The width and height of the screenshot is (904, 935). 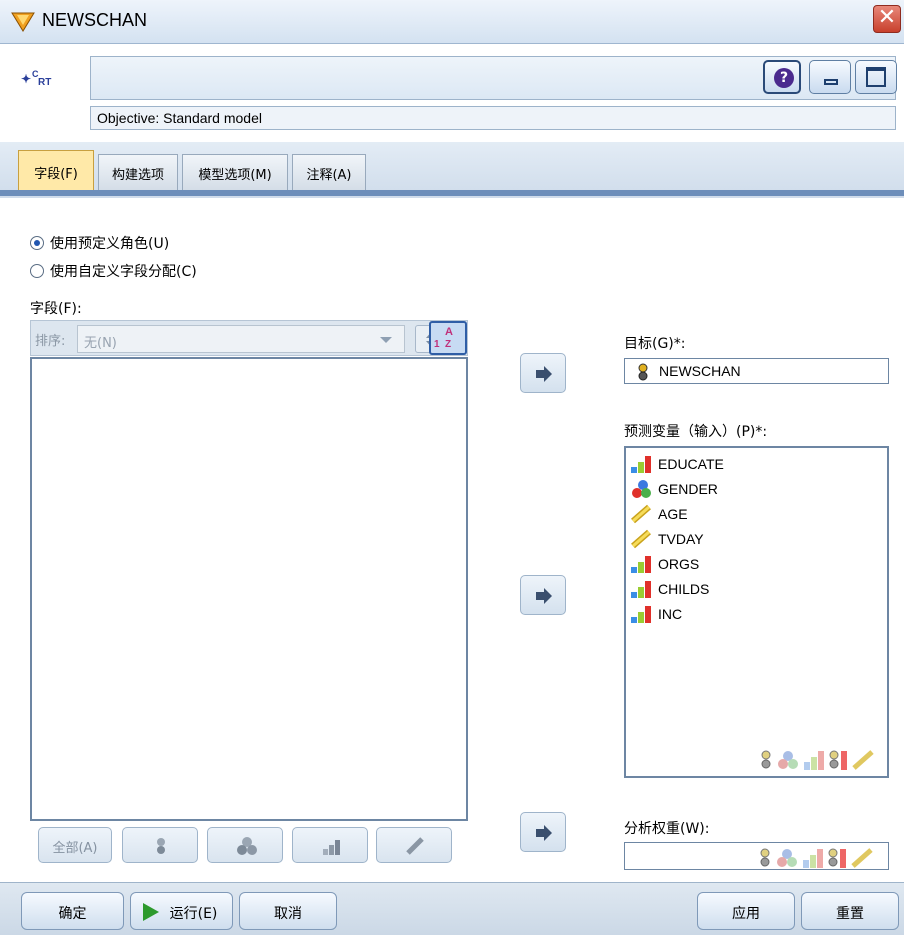 I want to click on help-icon: ?, so click(x=784, y=78).